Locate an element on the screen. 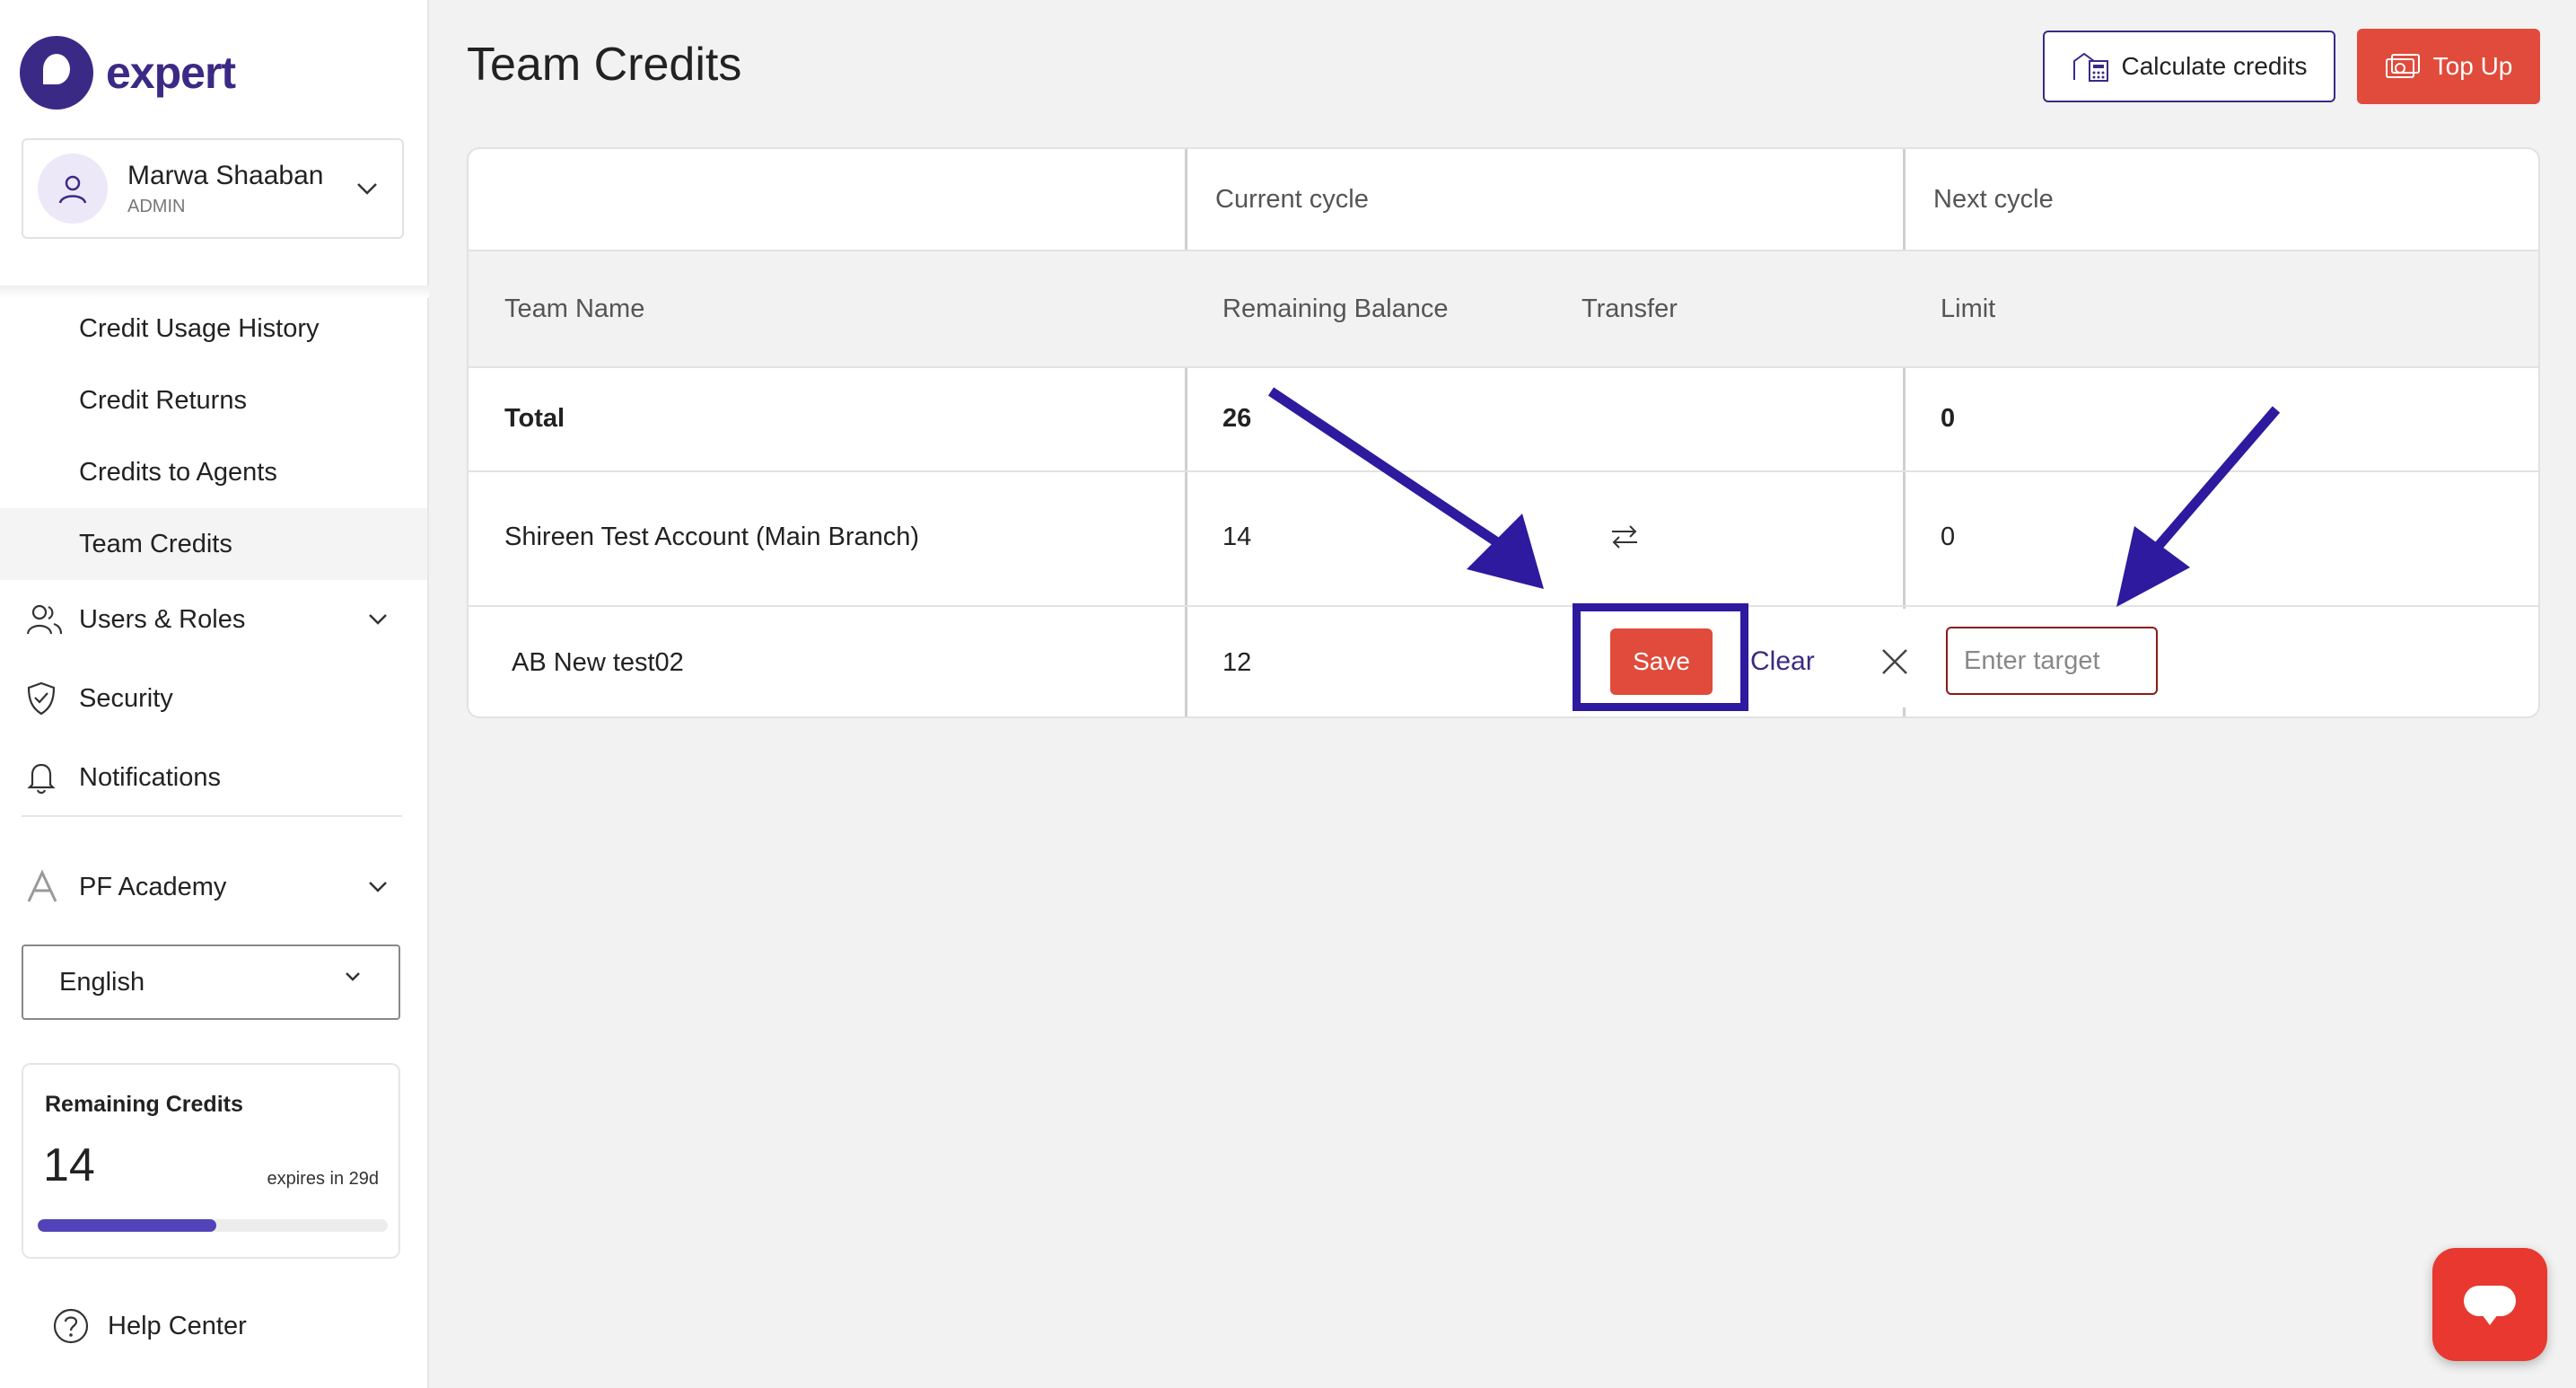 The width and height of the screenshot is (2576, 1388). annotation-highlight-box is located at coordinates (1660, 657).